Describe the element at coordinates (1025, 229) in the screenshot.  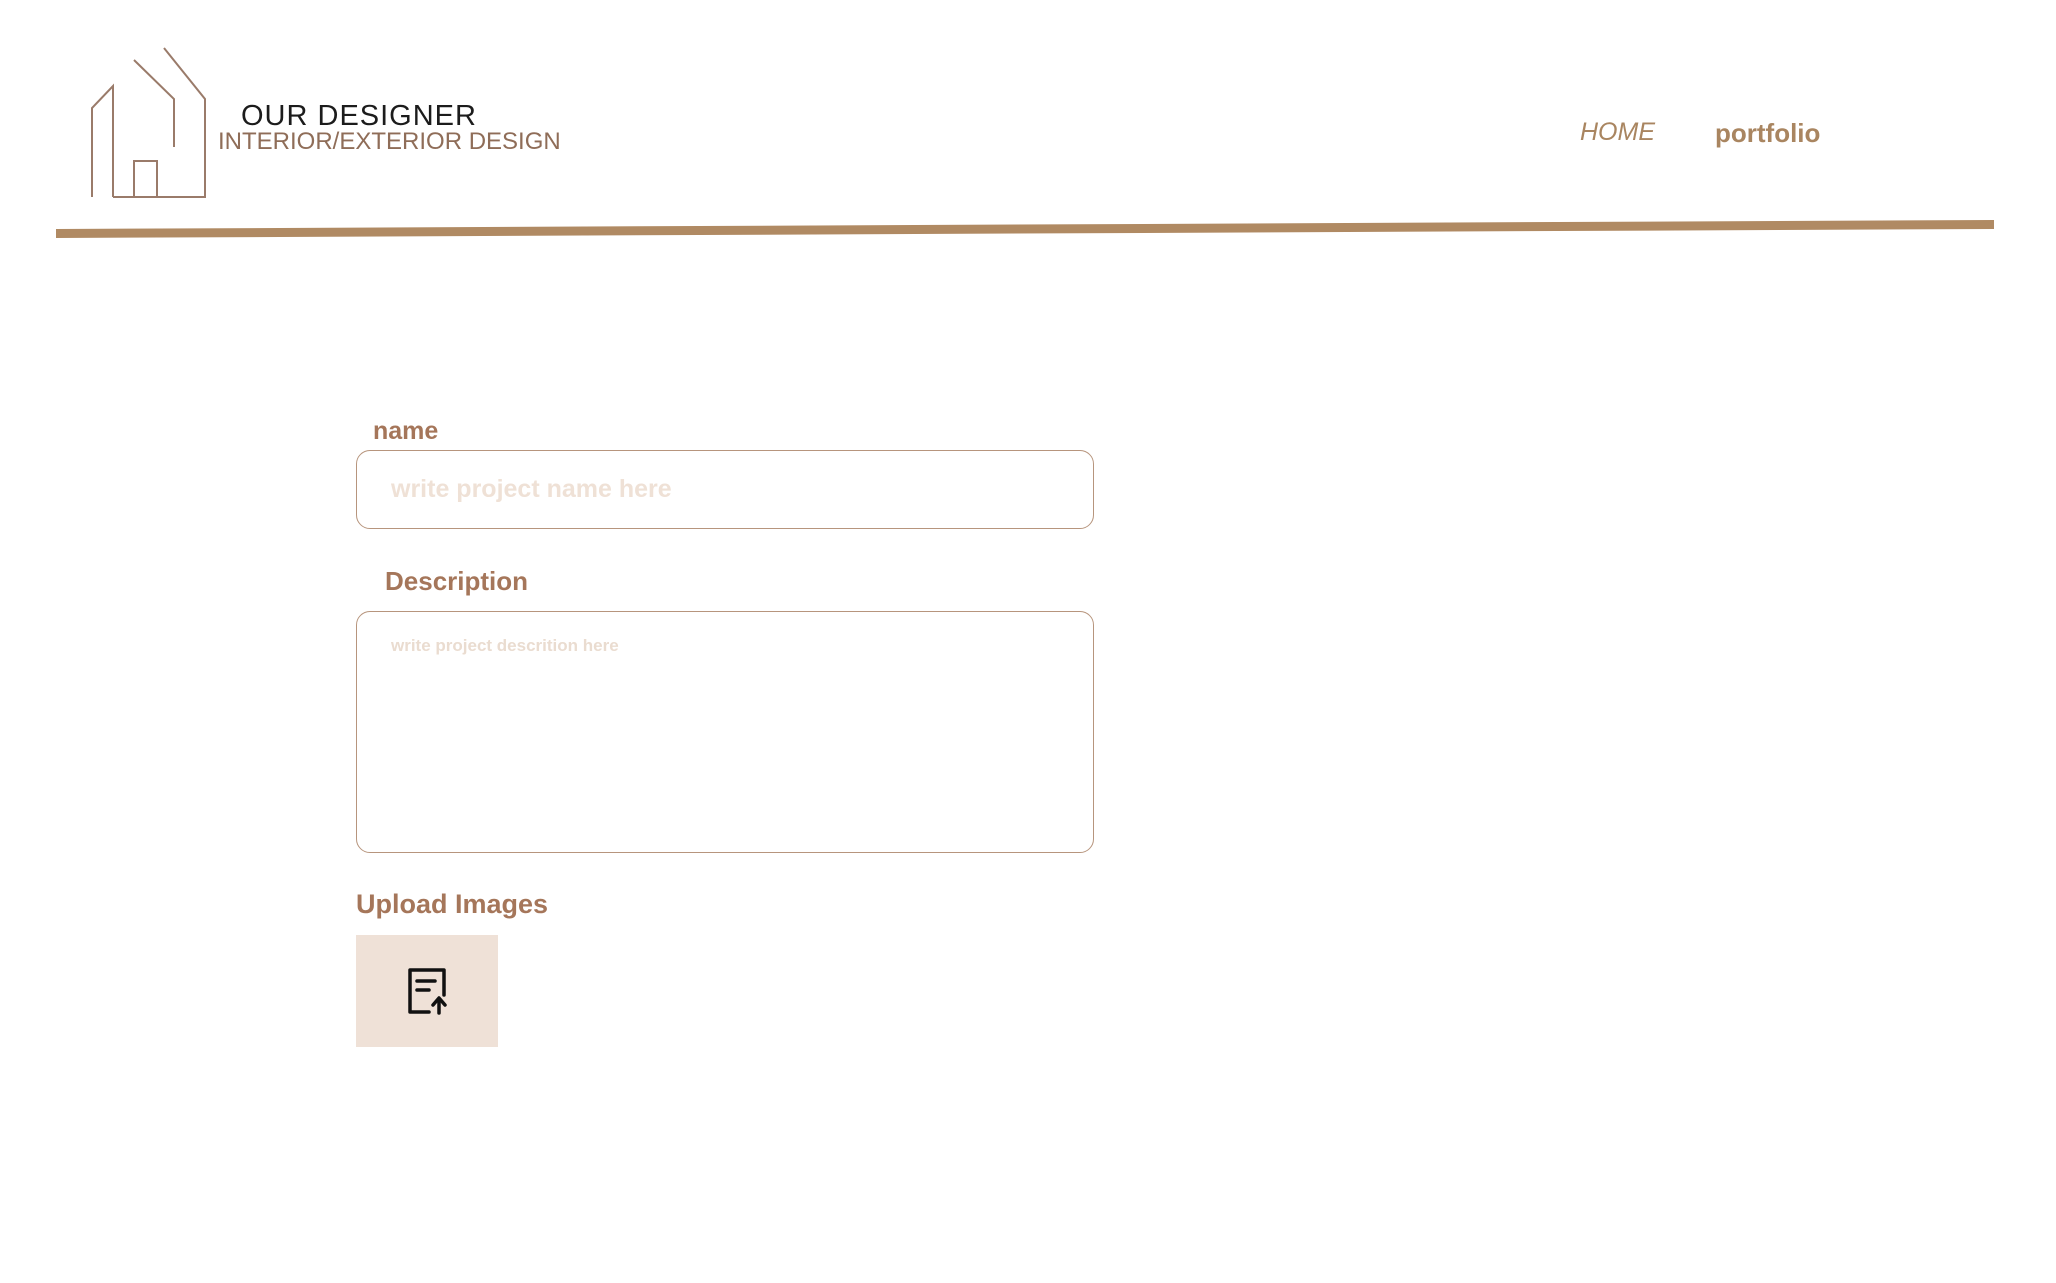
I see `header-divider` at that location.